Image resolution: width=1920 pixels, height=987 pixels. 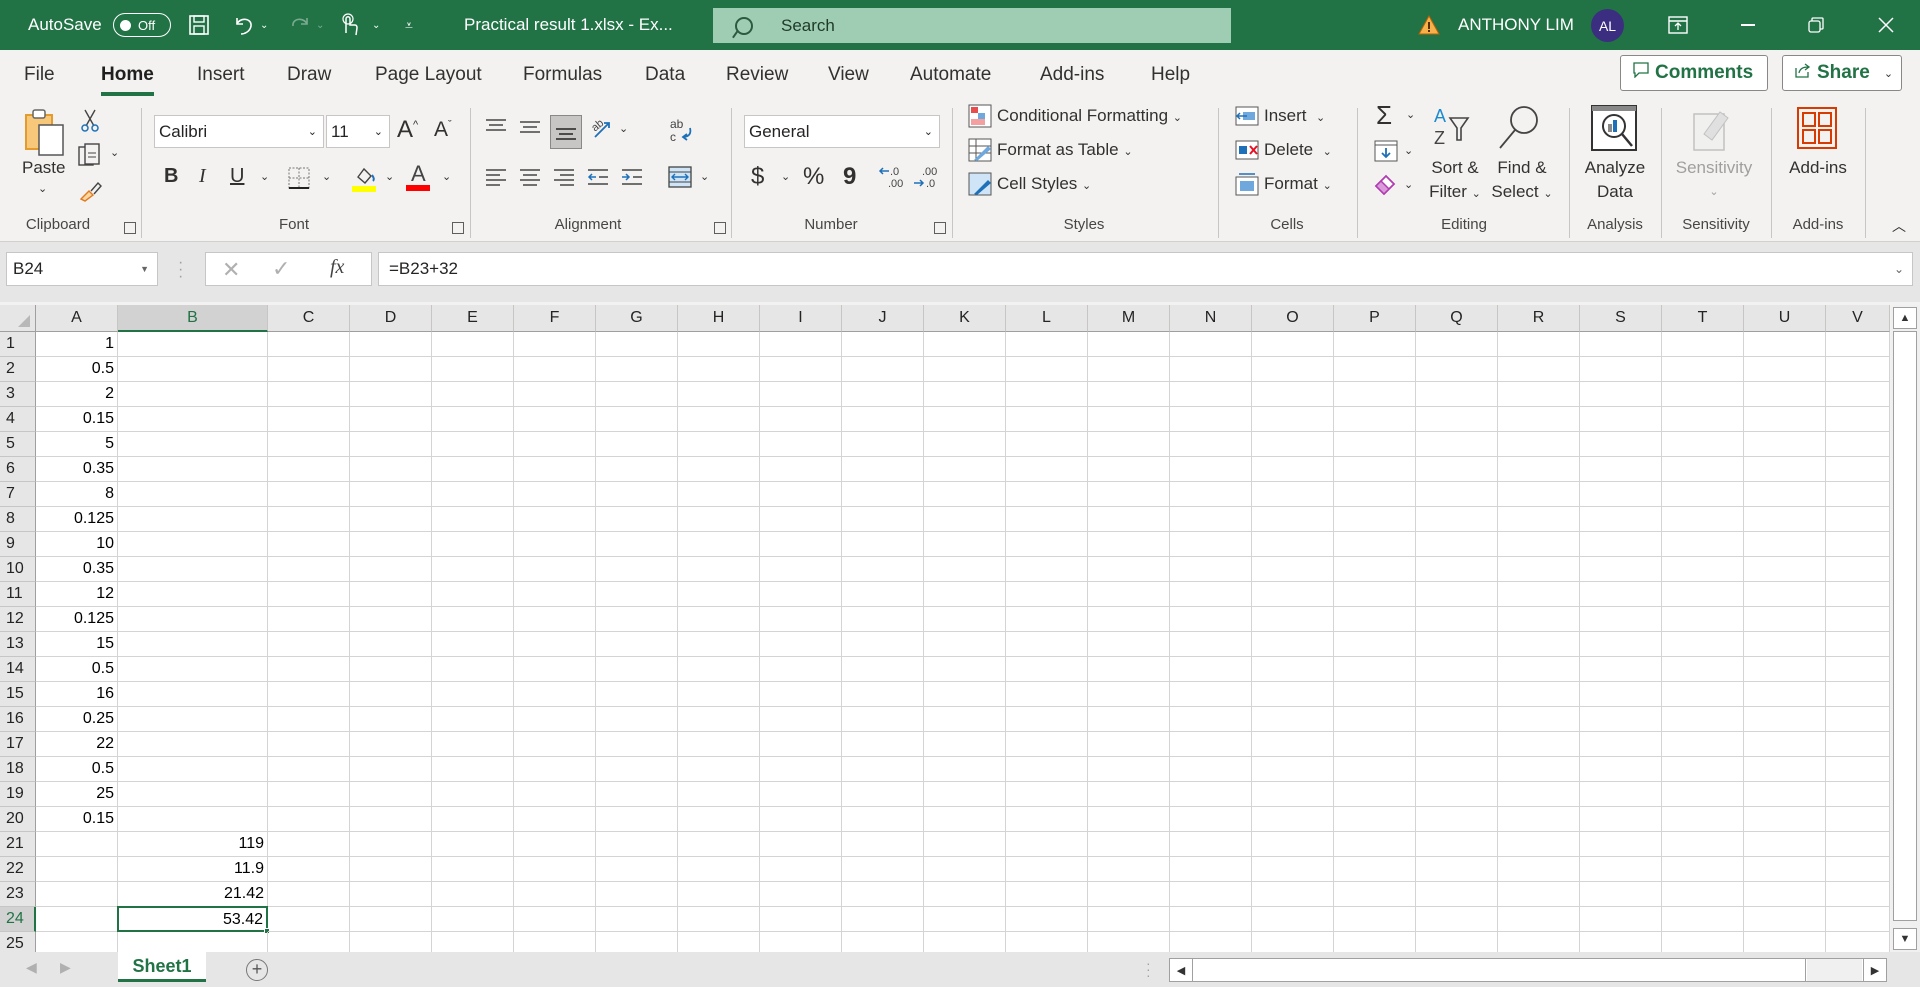 What do you see at coordinates (637, 694) in the screenshot?
I see `cell-g15` at bounding box center [637, 694].